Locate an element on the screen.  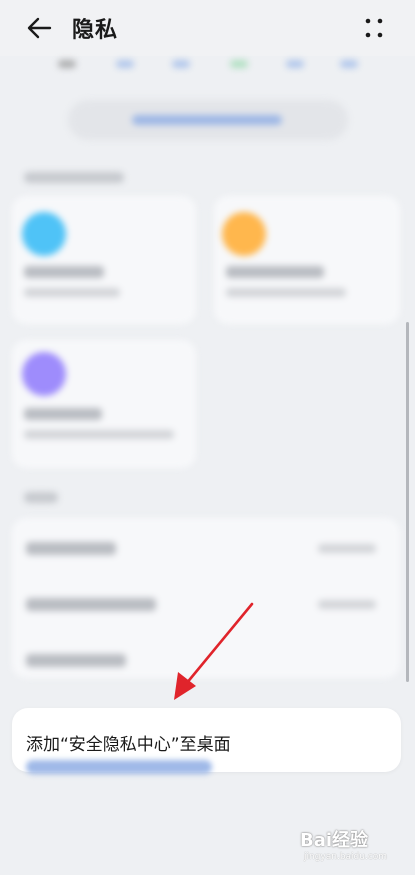
back-arrow-icon is located at coordinates (39, 28).